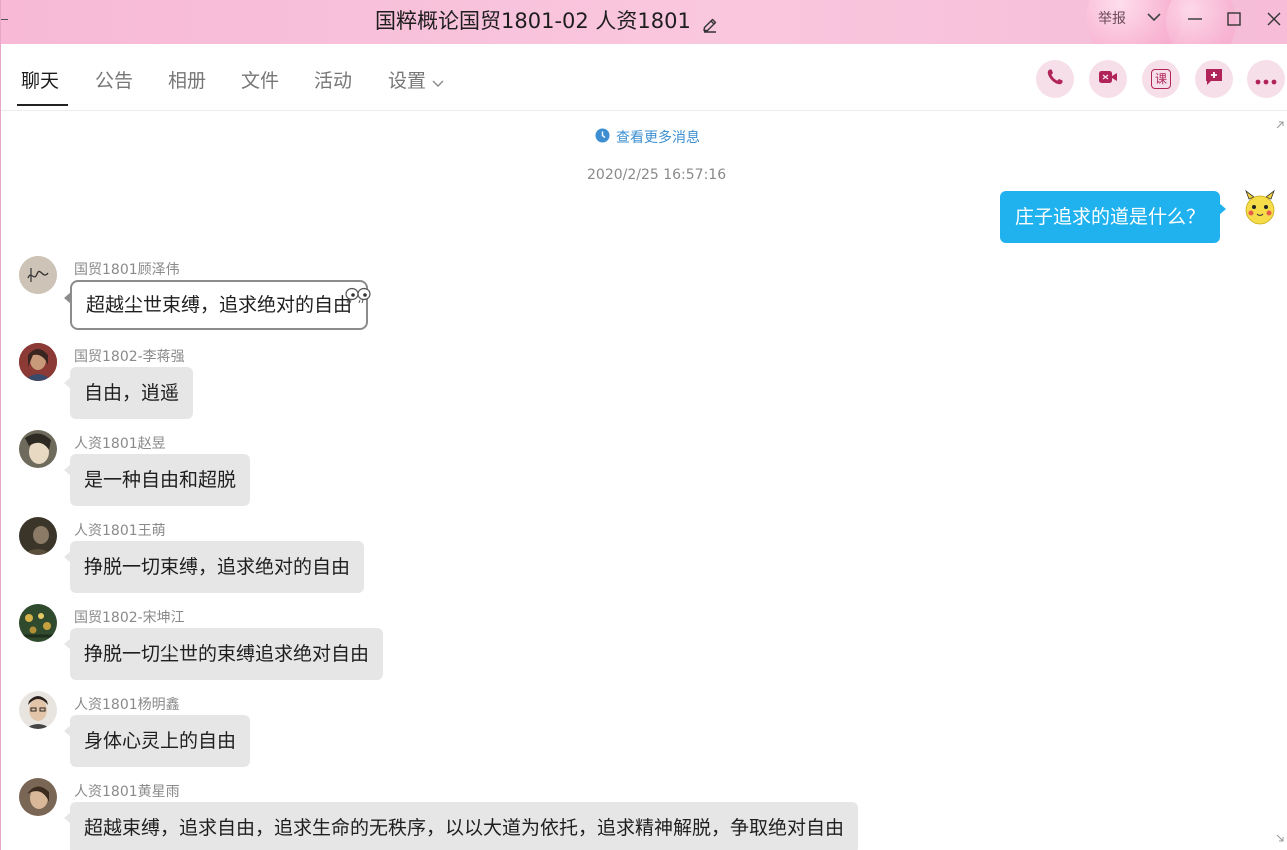 The height and width of the screenshot is (850, 1287). I want to click on sender-name: 人资1801杨明鑫, so click(127, 705).